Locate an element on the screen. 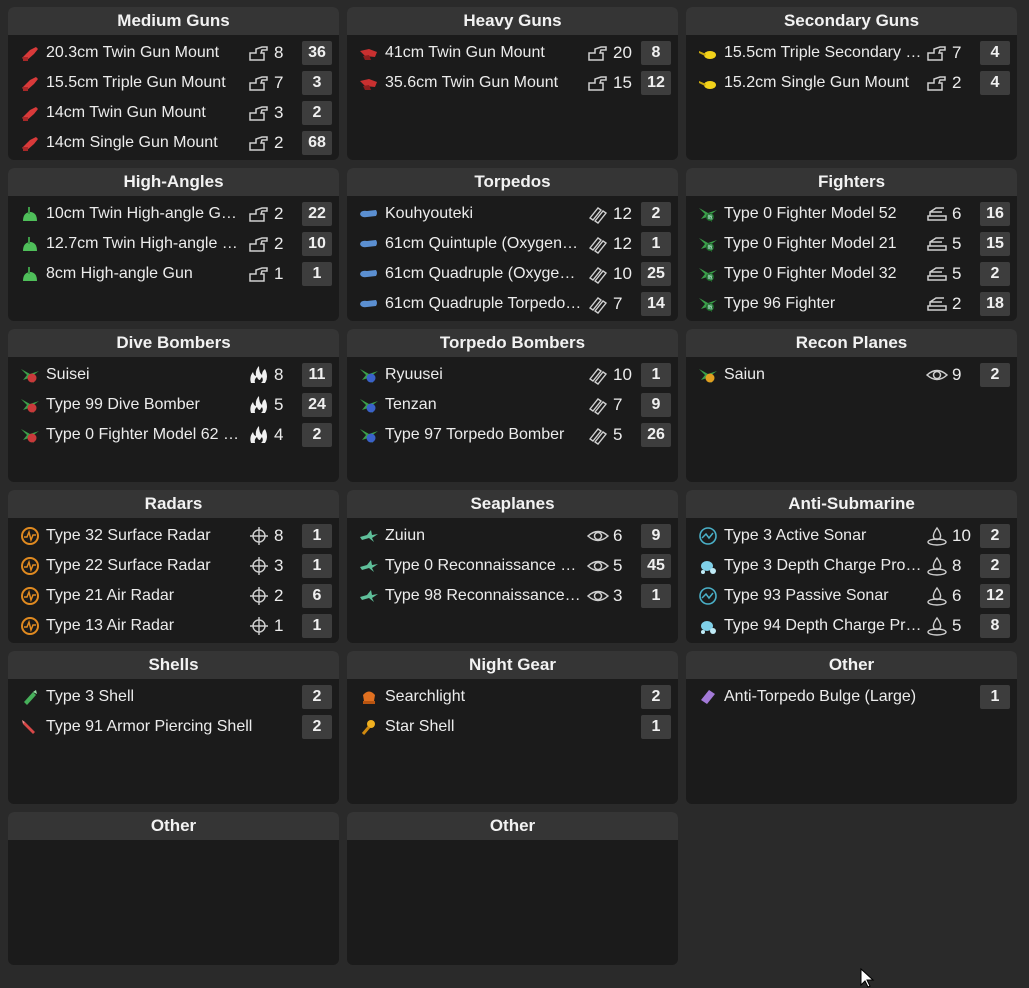  equipment-row: 61cm Quadruple Torpedo Mount 7 14 is located at coordinates (512, 304).